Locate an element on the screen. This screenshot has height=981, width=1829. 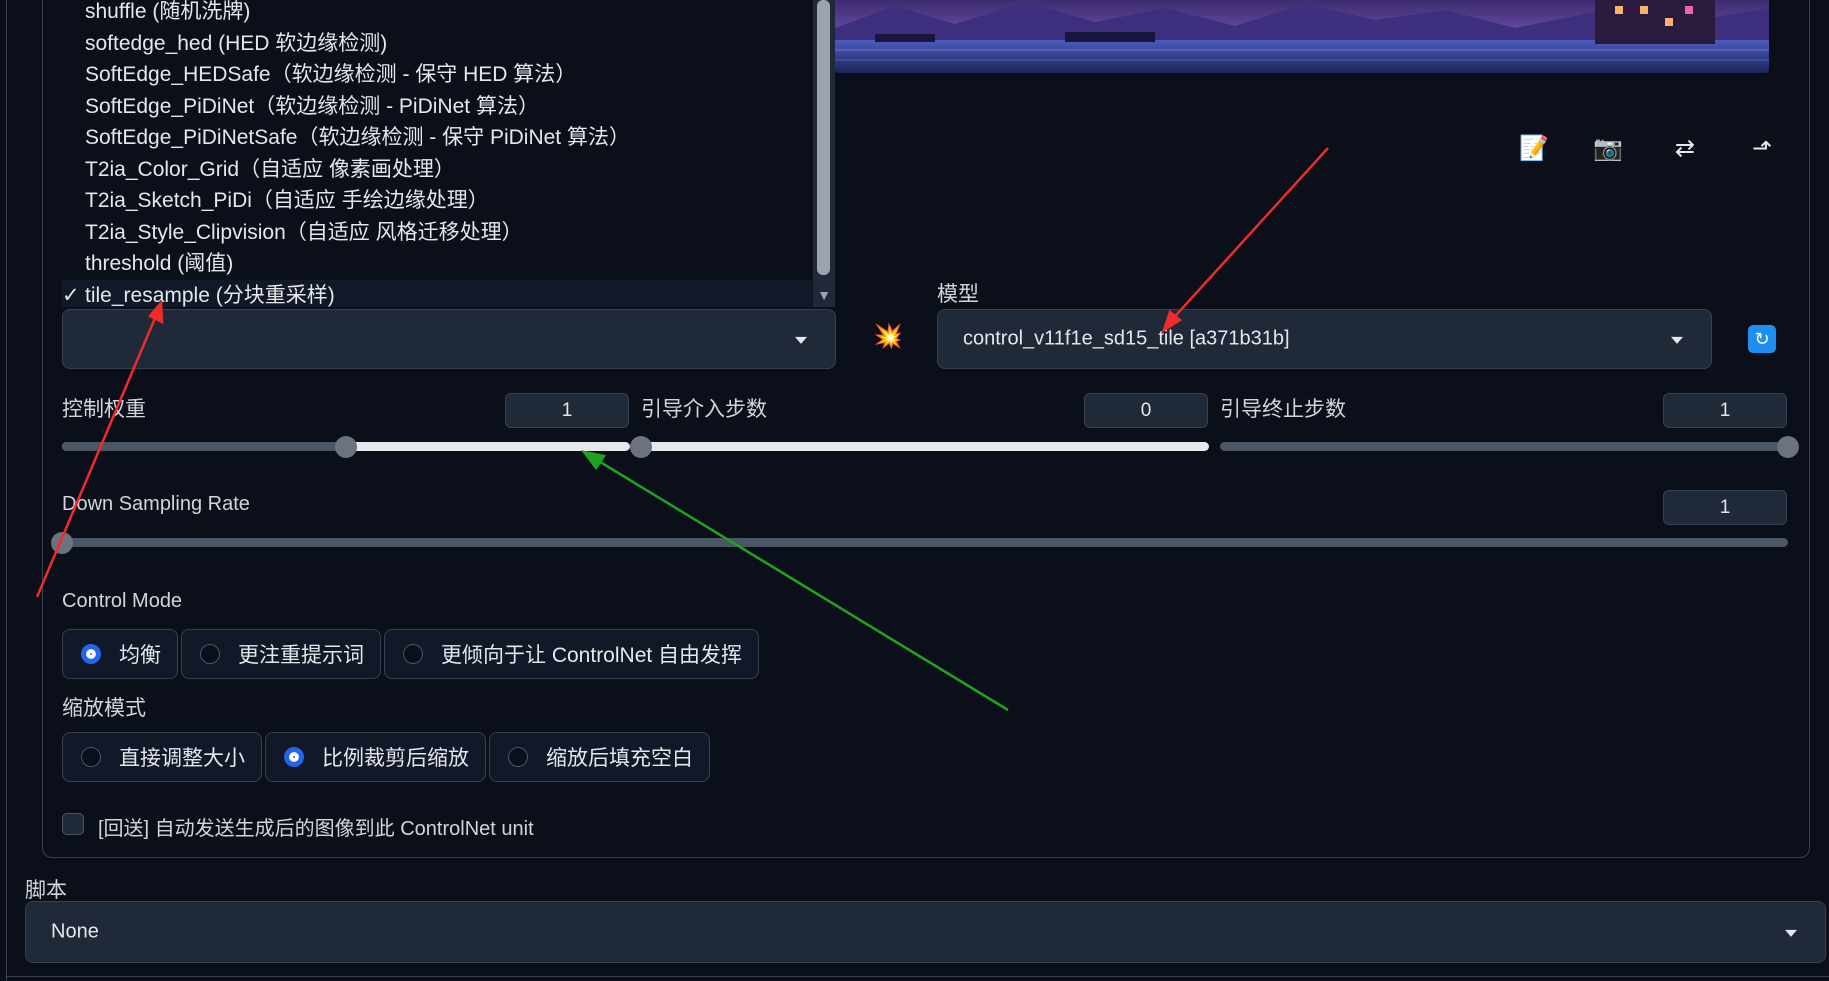
dropdown-option: T2ia_Style_Clipvision（自适应 风格迁移处理） is located at coordinates (448, 233).